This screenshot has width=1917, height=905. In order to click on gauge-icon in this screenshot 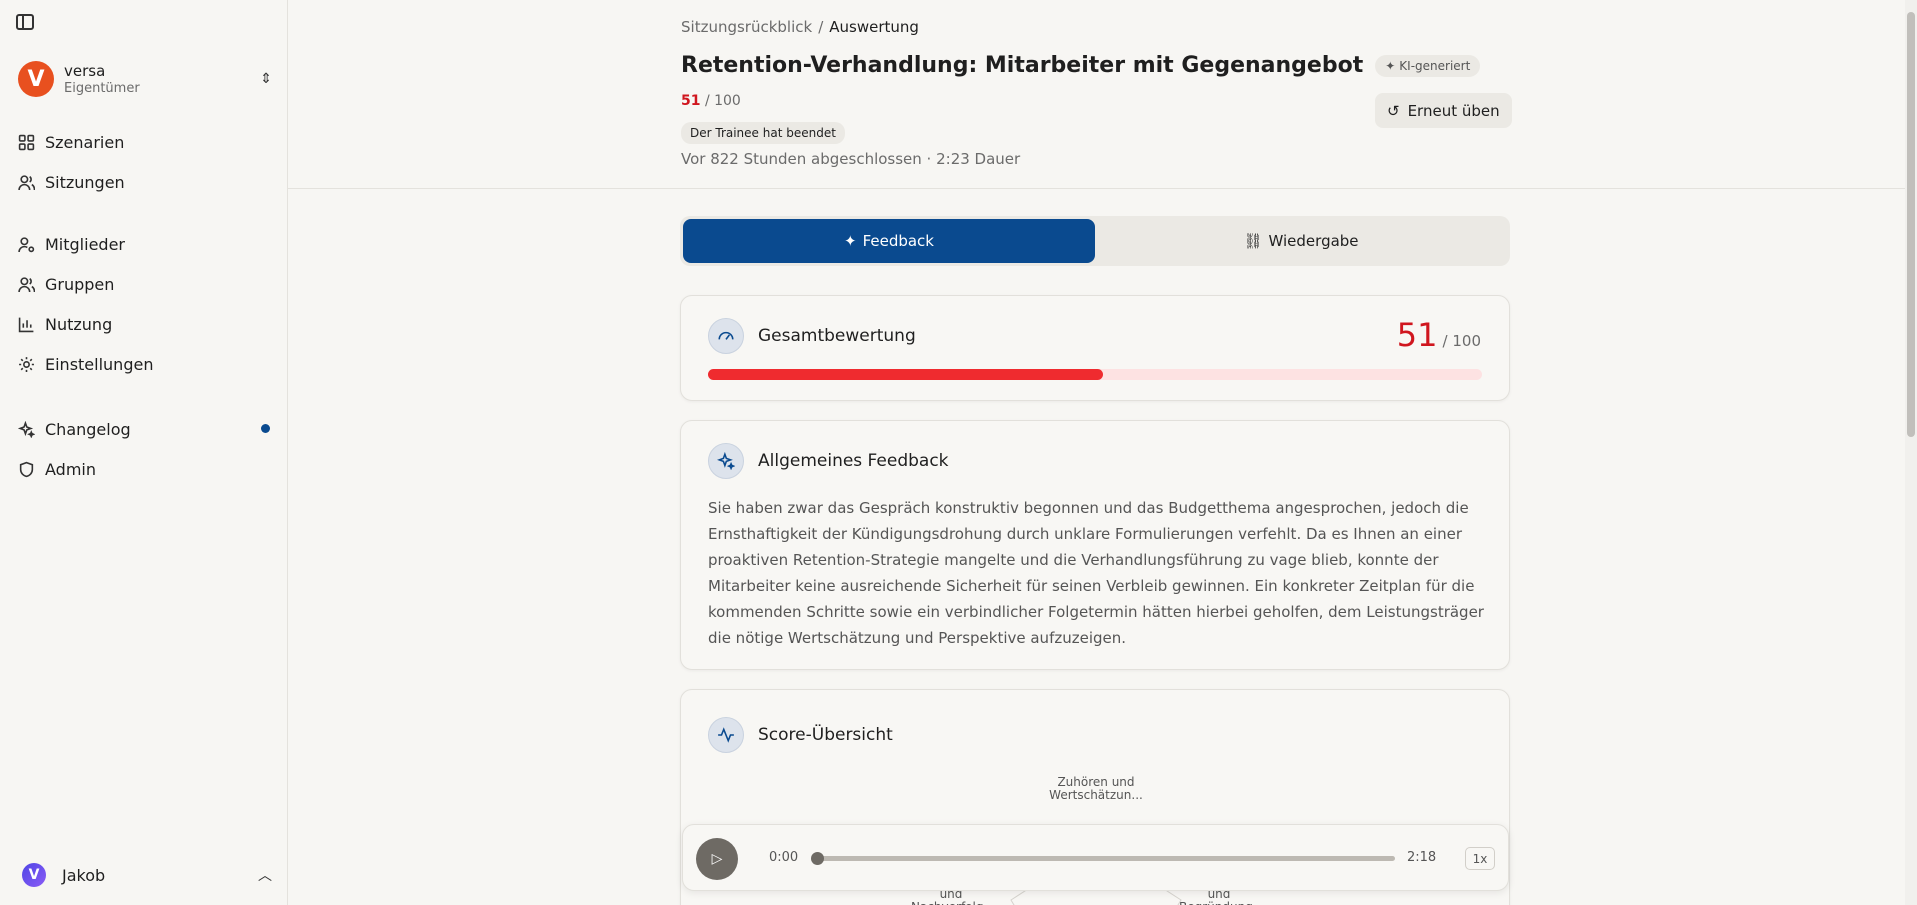, I will do `click(726, 336)`.